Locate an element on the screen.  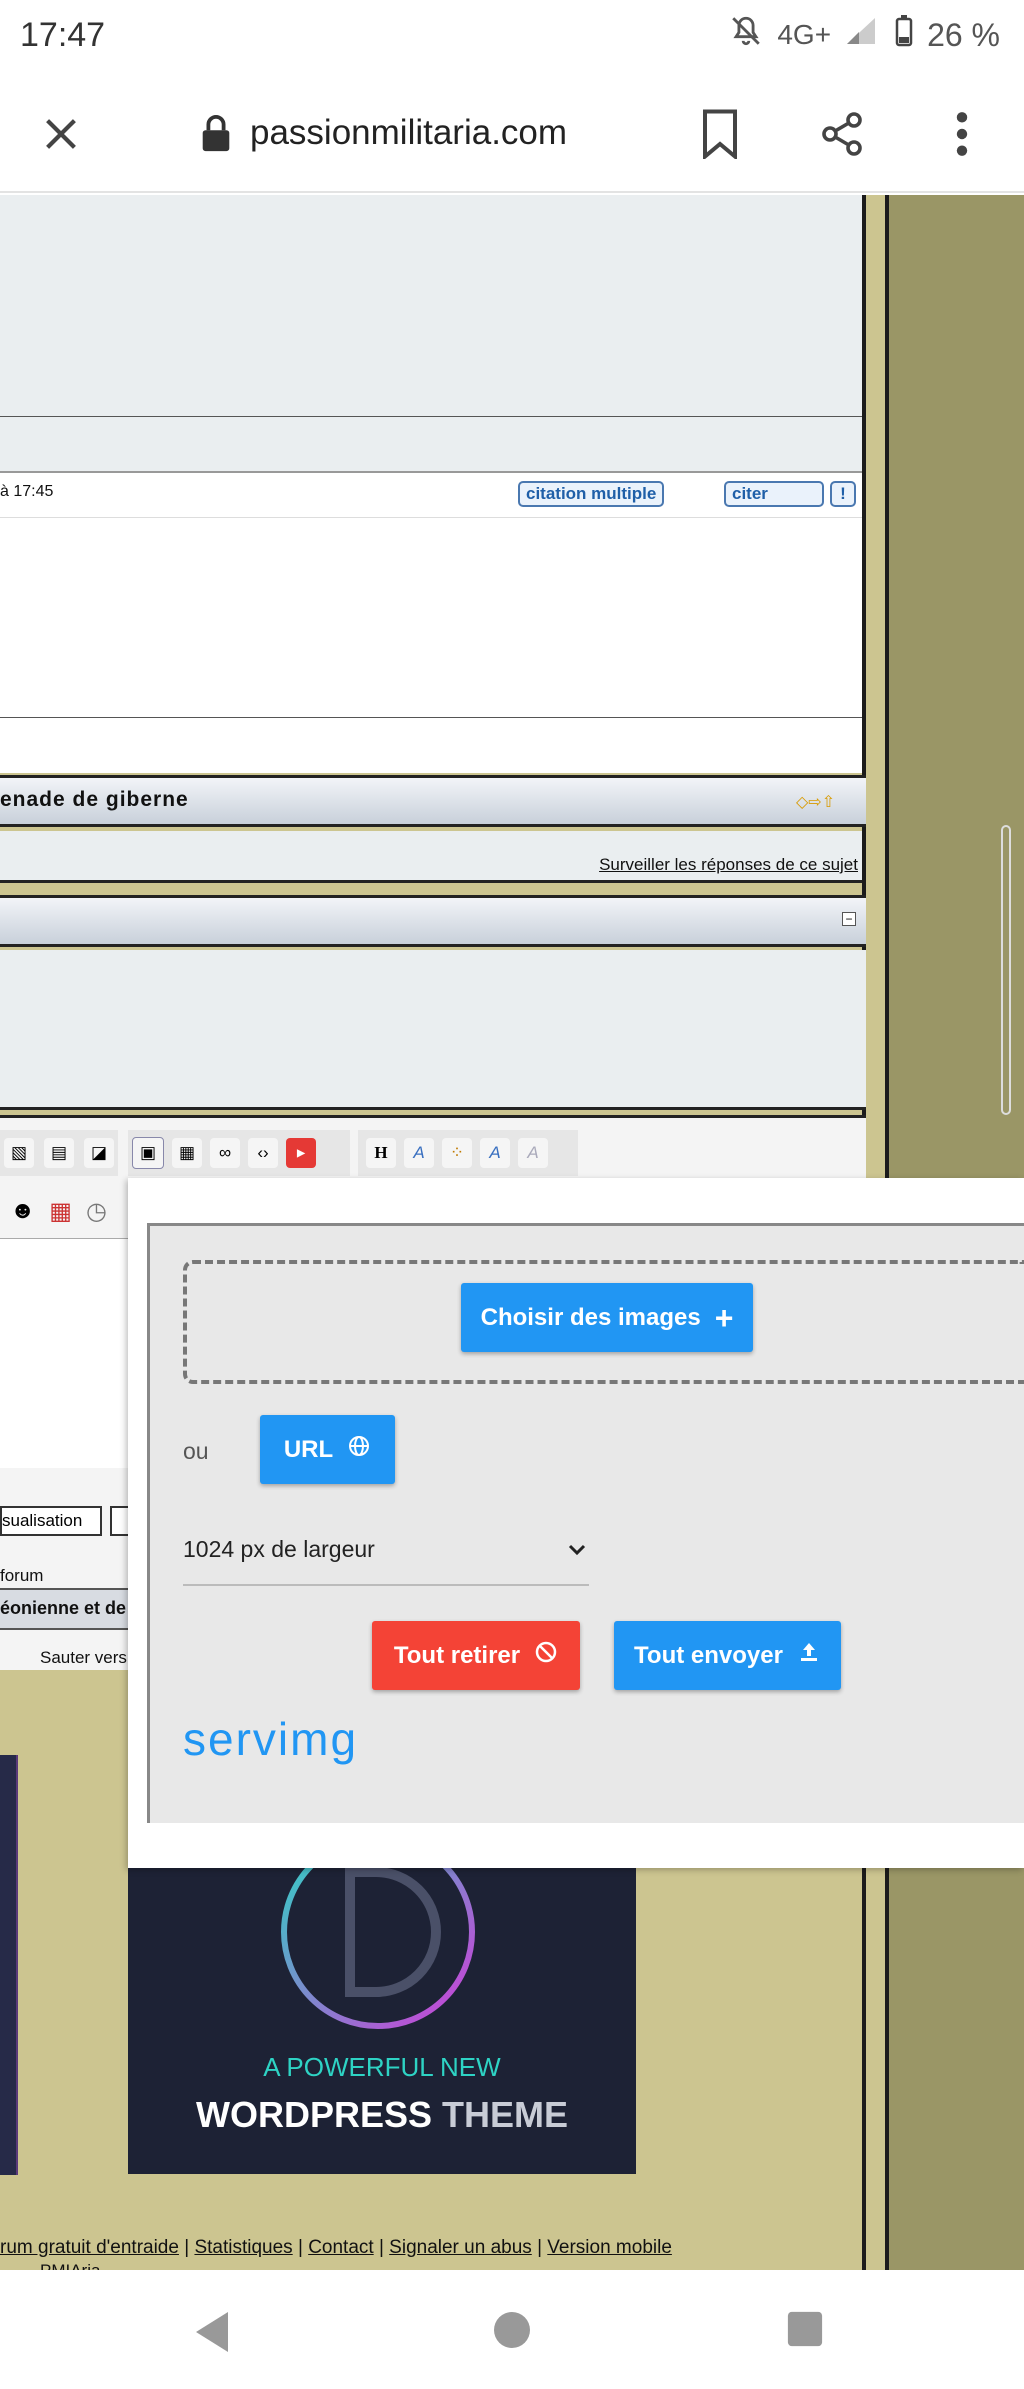
topic-watch-row: Surveiller les réponses de ce sujet is located at coordinates (431, 857).